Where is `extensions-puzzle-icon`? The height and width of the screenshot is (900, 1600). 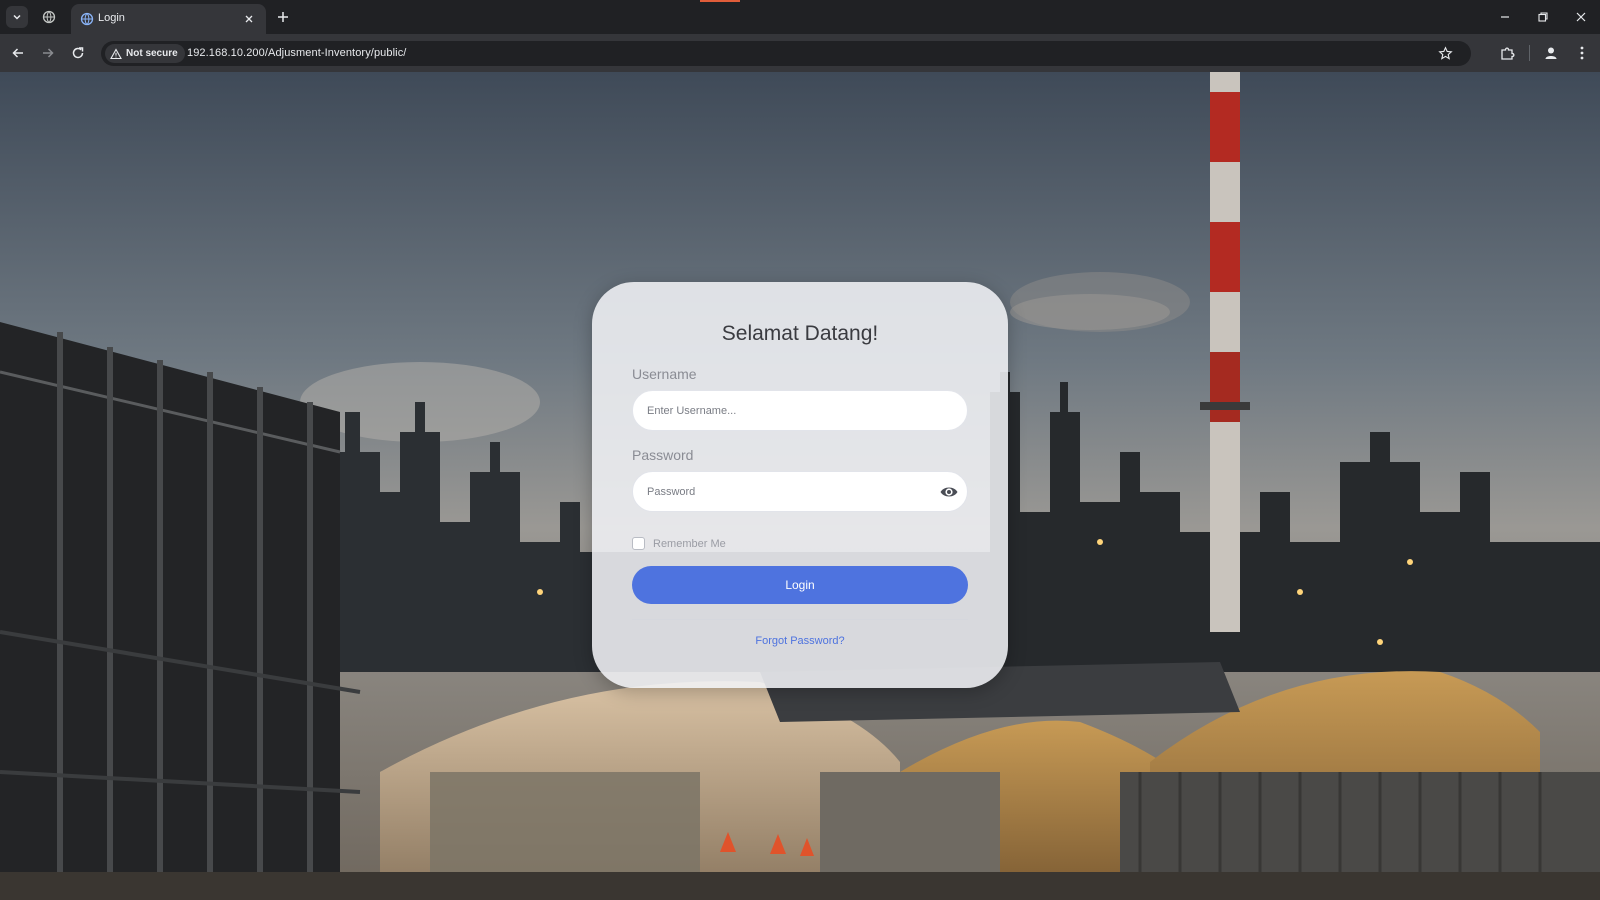
extensions-puzzle-icon is located at coordinates (1508, 53).